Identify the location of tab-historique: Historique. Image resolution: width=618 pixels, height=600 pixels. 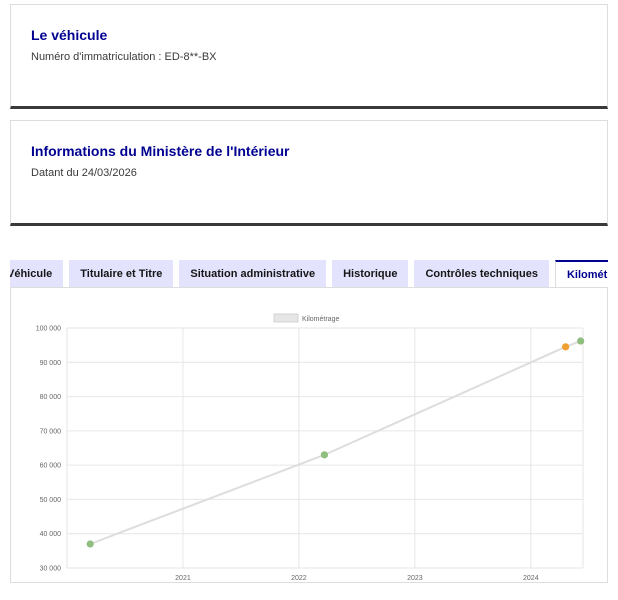
(370, 273).